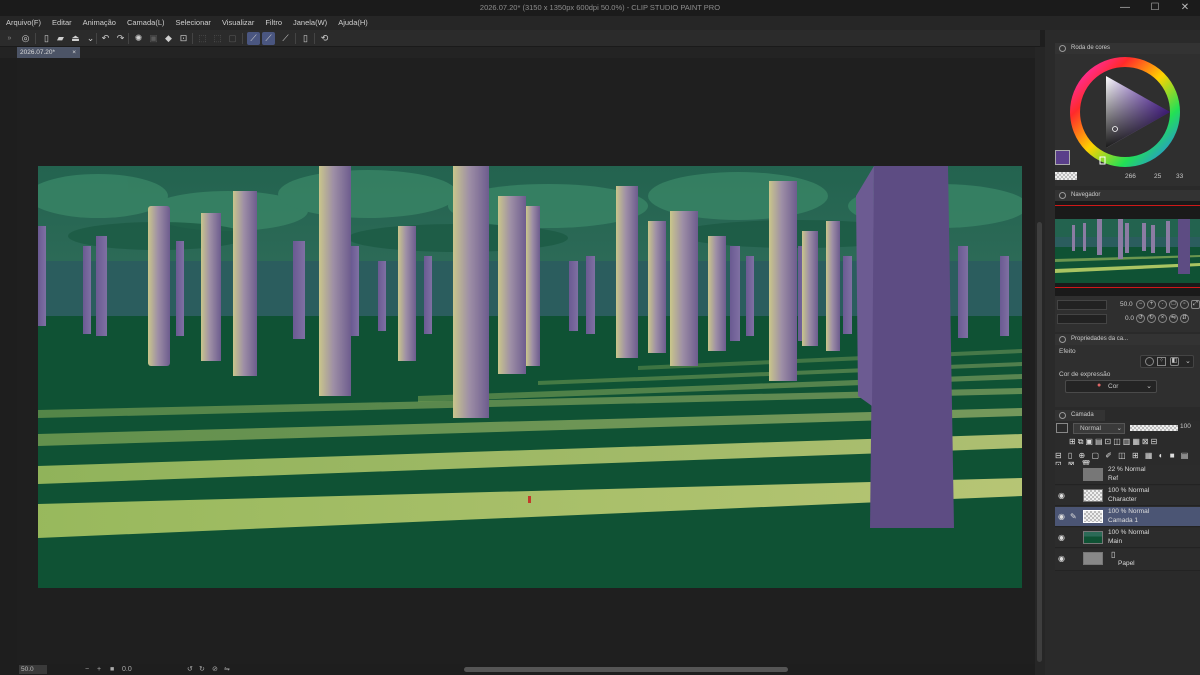 The width and height of the screenshot is (1200, 675). I want to click on menu-visualizar: Visualizar, so click(238, 23).